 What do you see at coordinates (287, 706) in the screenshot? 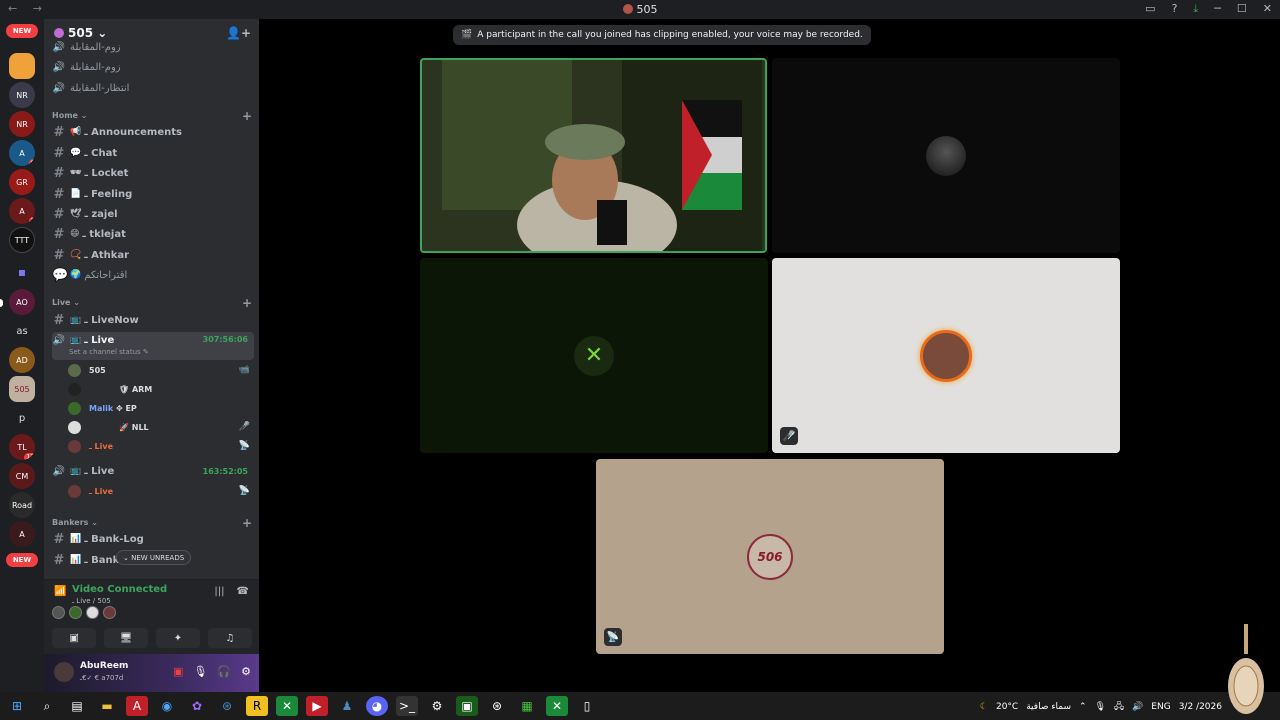
I see `xbox-icon: ✕` at bounding box center [287, 706].